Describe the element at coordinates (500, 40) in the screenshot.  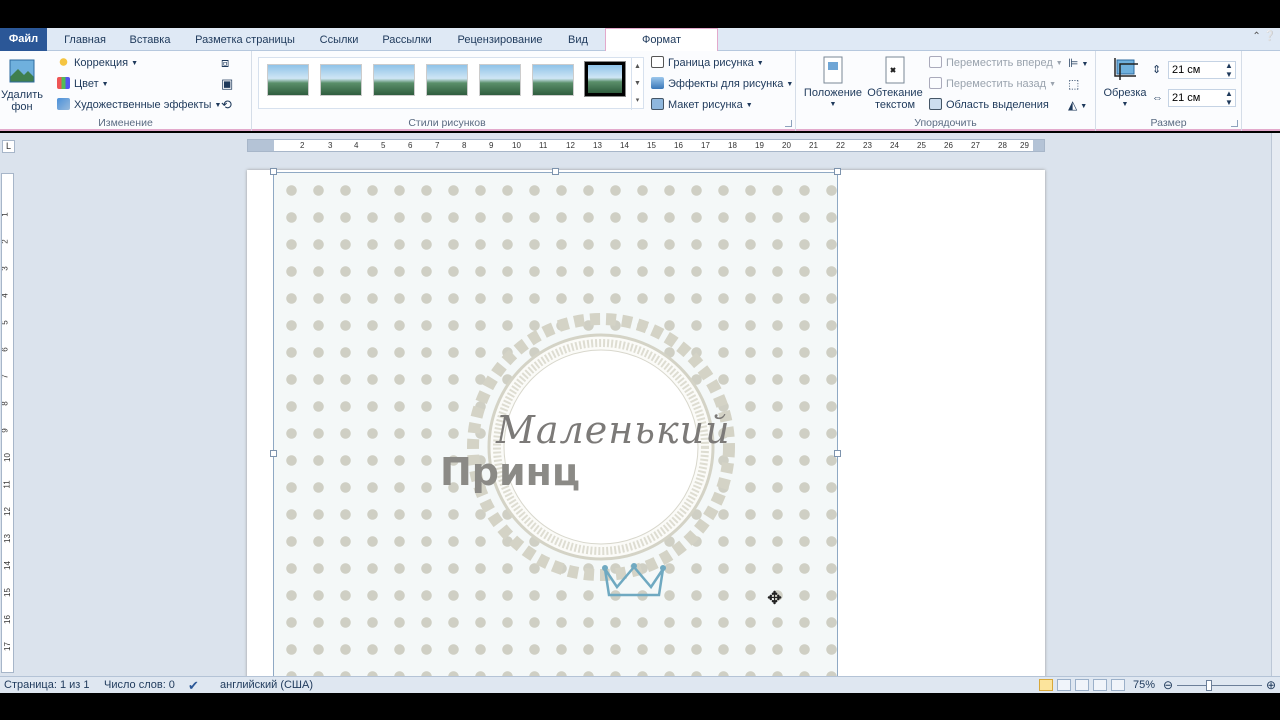
I see `tab-review: Рецензирование` at that location.